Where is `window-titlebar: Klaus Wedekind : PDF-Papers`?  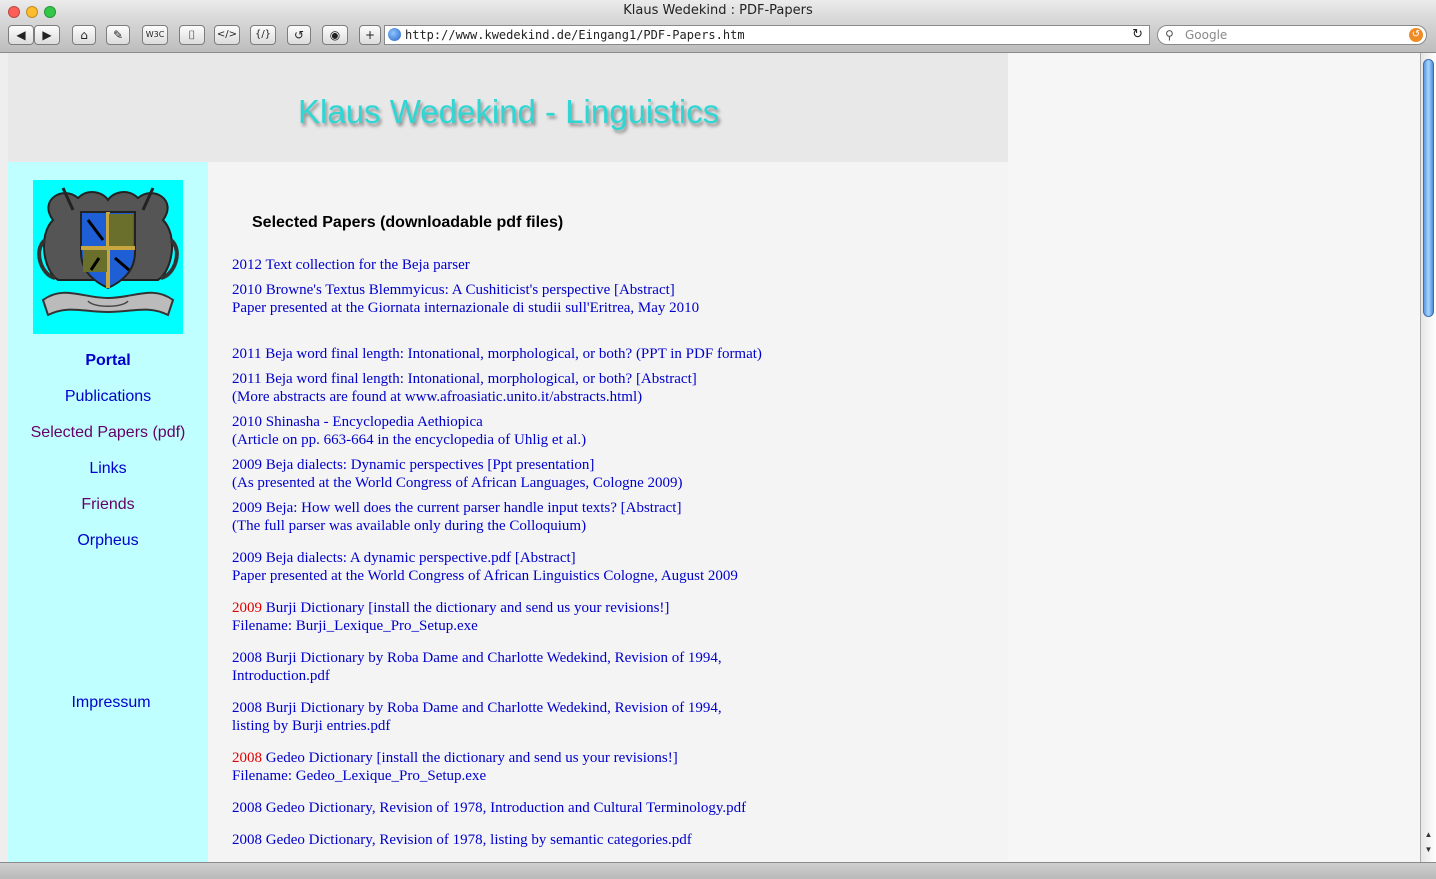
window-titlebar: Klaus Wedekind : PDF-Papers is located at coordinates (718, 11).